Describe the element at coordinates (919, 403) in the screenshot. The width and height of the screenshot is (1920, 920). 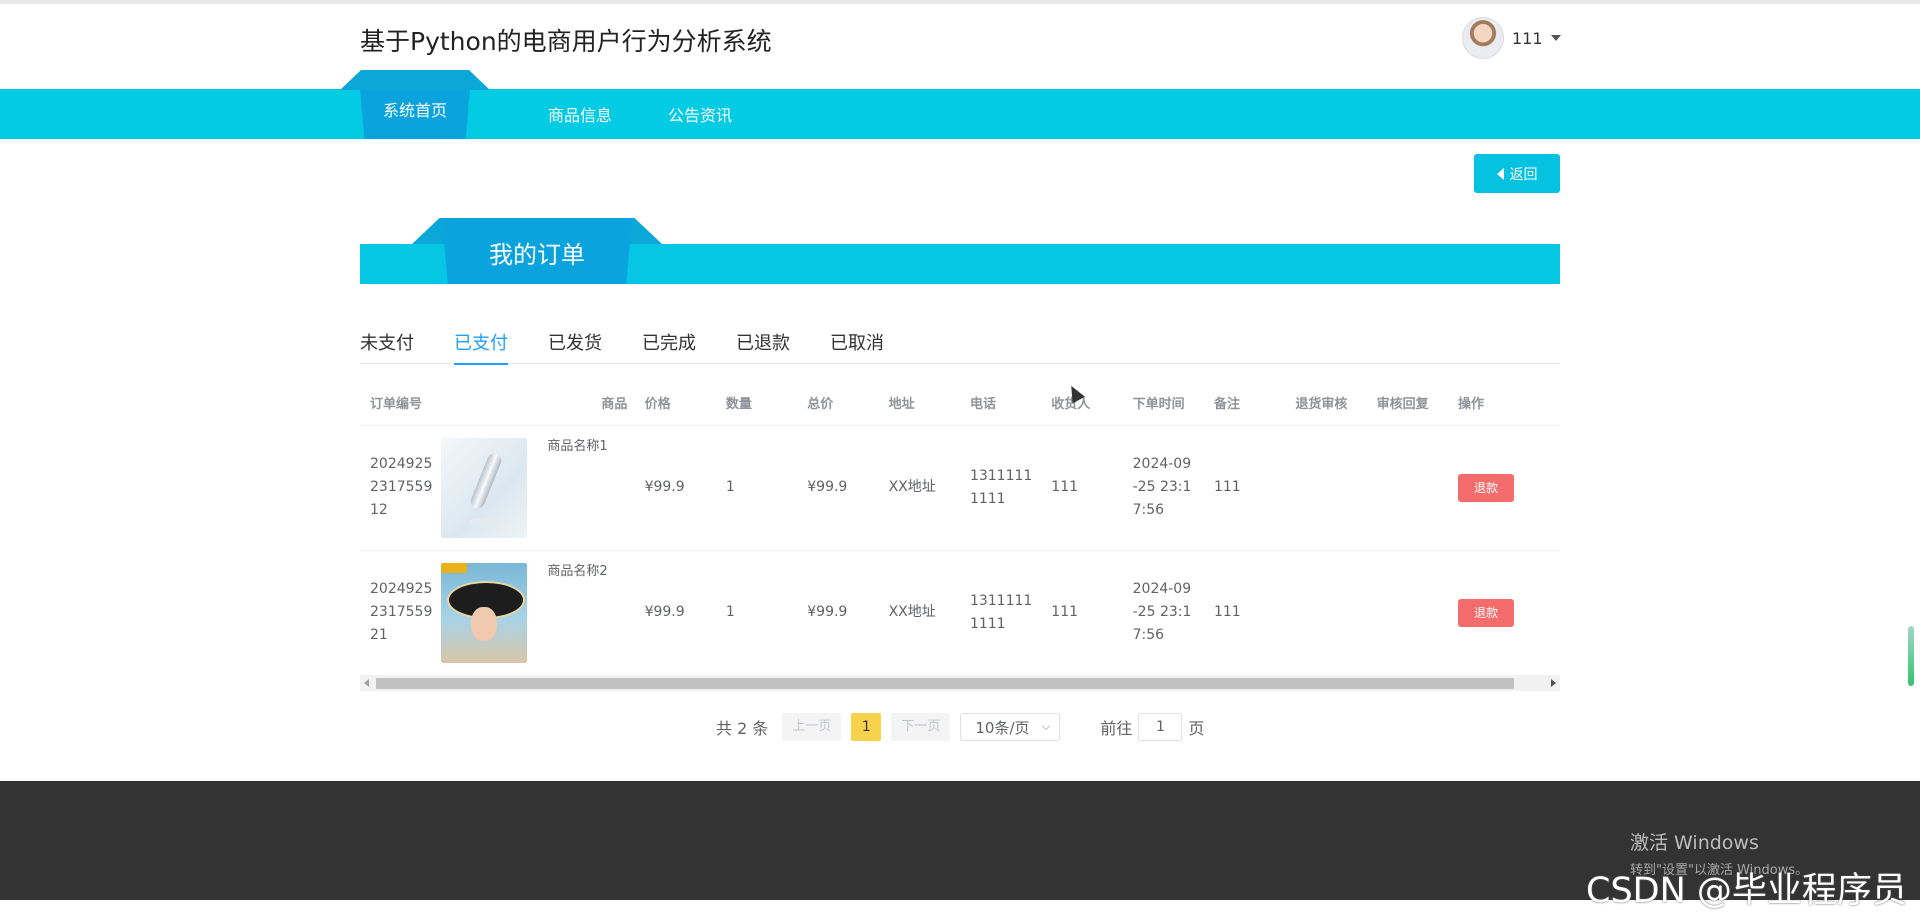
I see `col-header-address: 地址` at that location.